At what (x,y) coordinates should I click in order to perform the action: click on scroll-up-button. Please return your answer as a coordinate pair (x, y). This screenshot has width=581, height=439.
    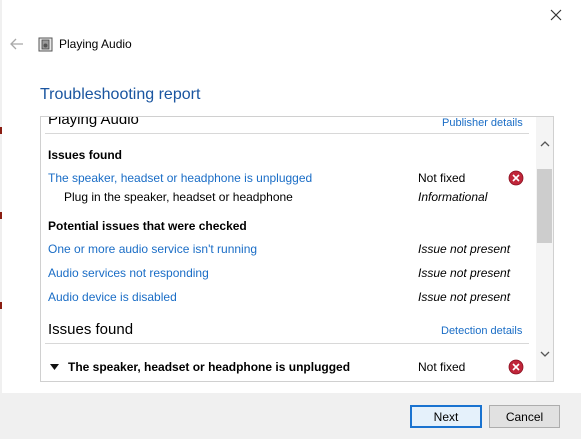
    Looking at the image, I should click on (544, 143).